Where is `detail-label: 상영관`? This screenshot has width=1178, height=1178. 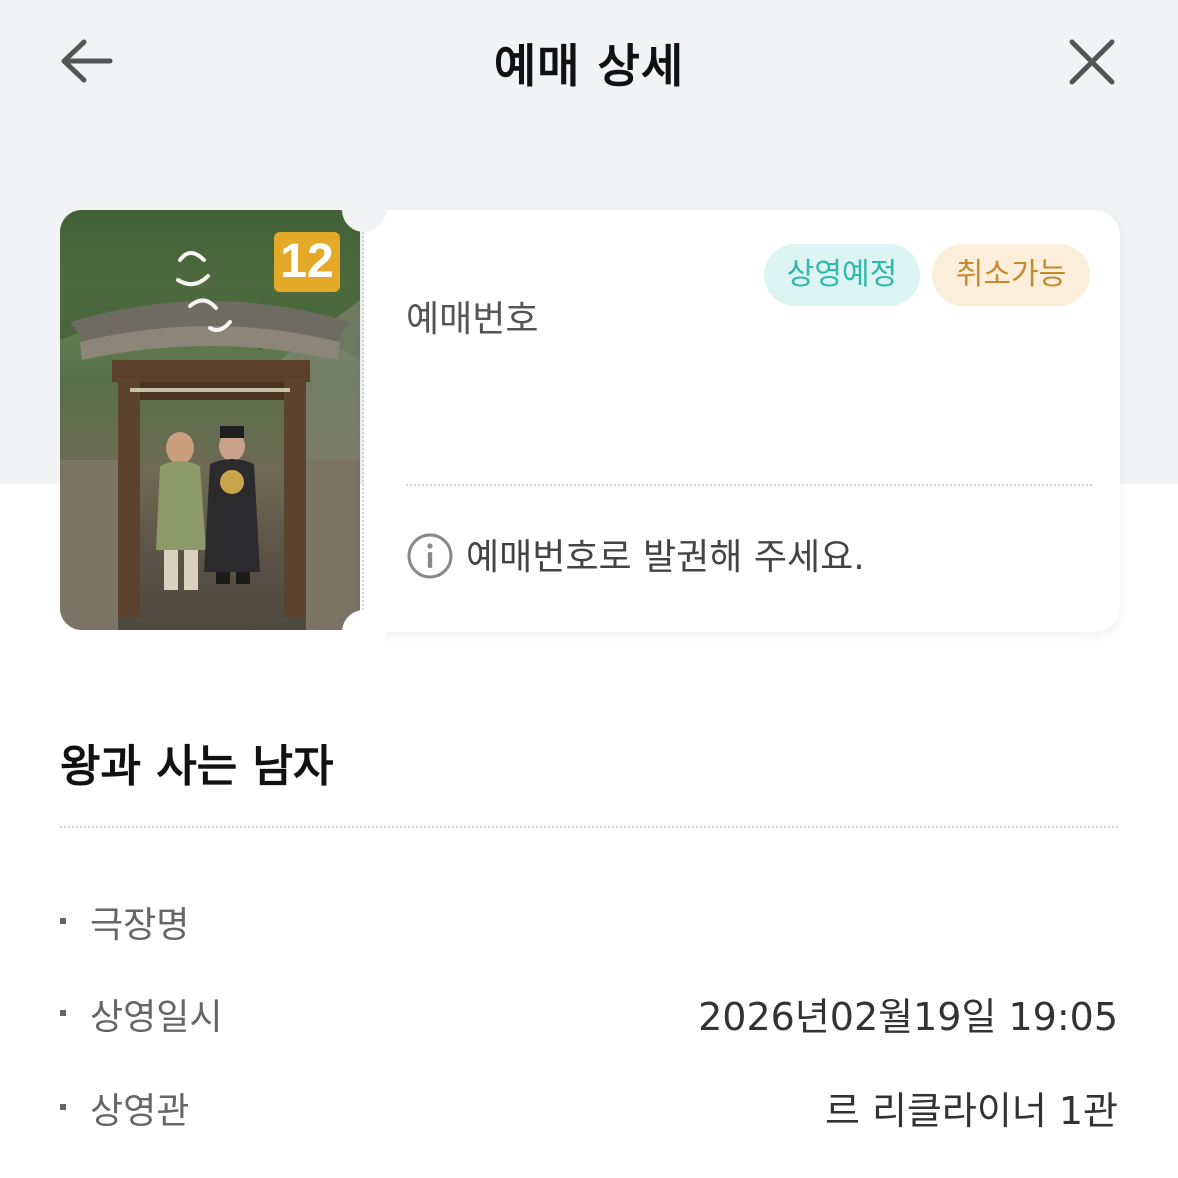 detail-label: 상영관 is located at coordinates (140, 1111).